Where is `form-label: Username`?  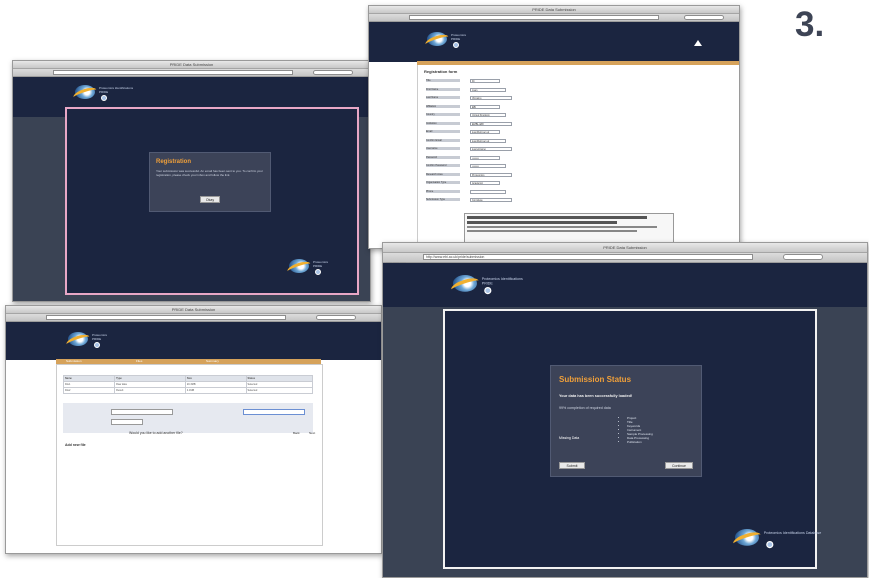 form-label: Username is located at coordinates (443, 148).